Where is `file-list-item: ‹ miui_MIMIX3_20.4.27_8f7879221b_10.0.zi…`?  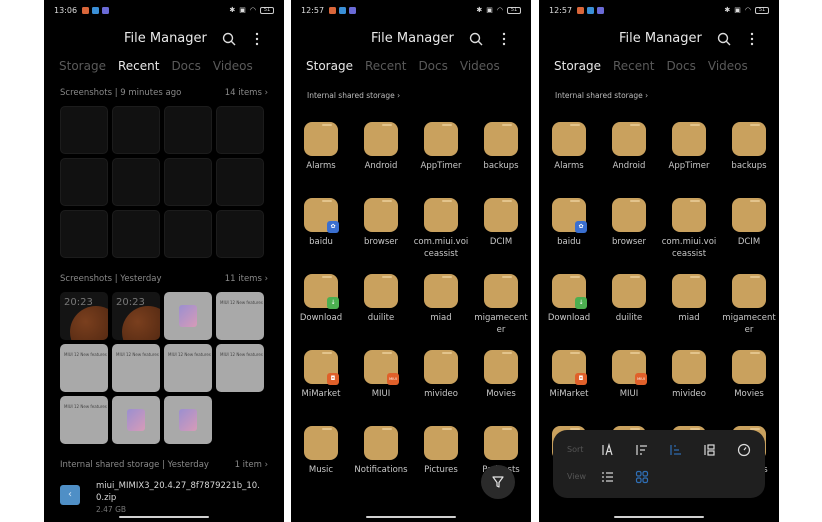 file-list-item: ‹ miui_MIMIX3_20.4.27_8f7879221b_10.0.zi… is located at coordinates (164, 500).